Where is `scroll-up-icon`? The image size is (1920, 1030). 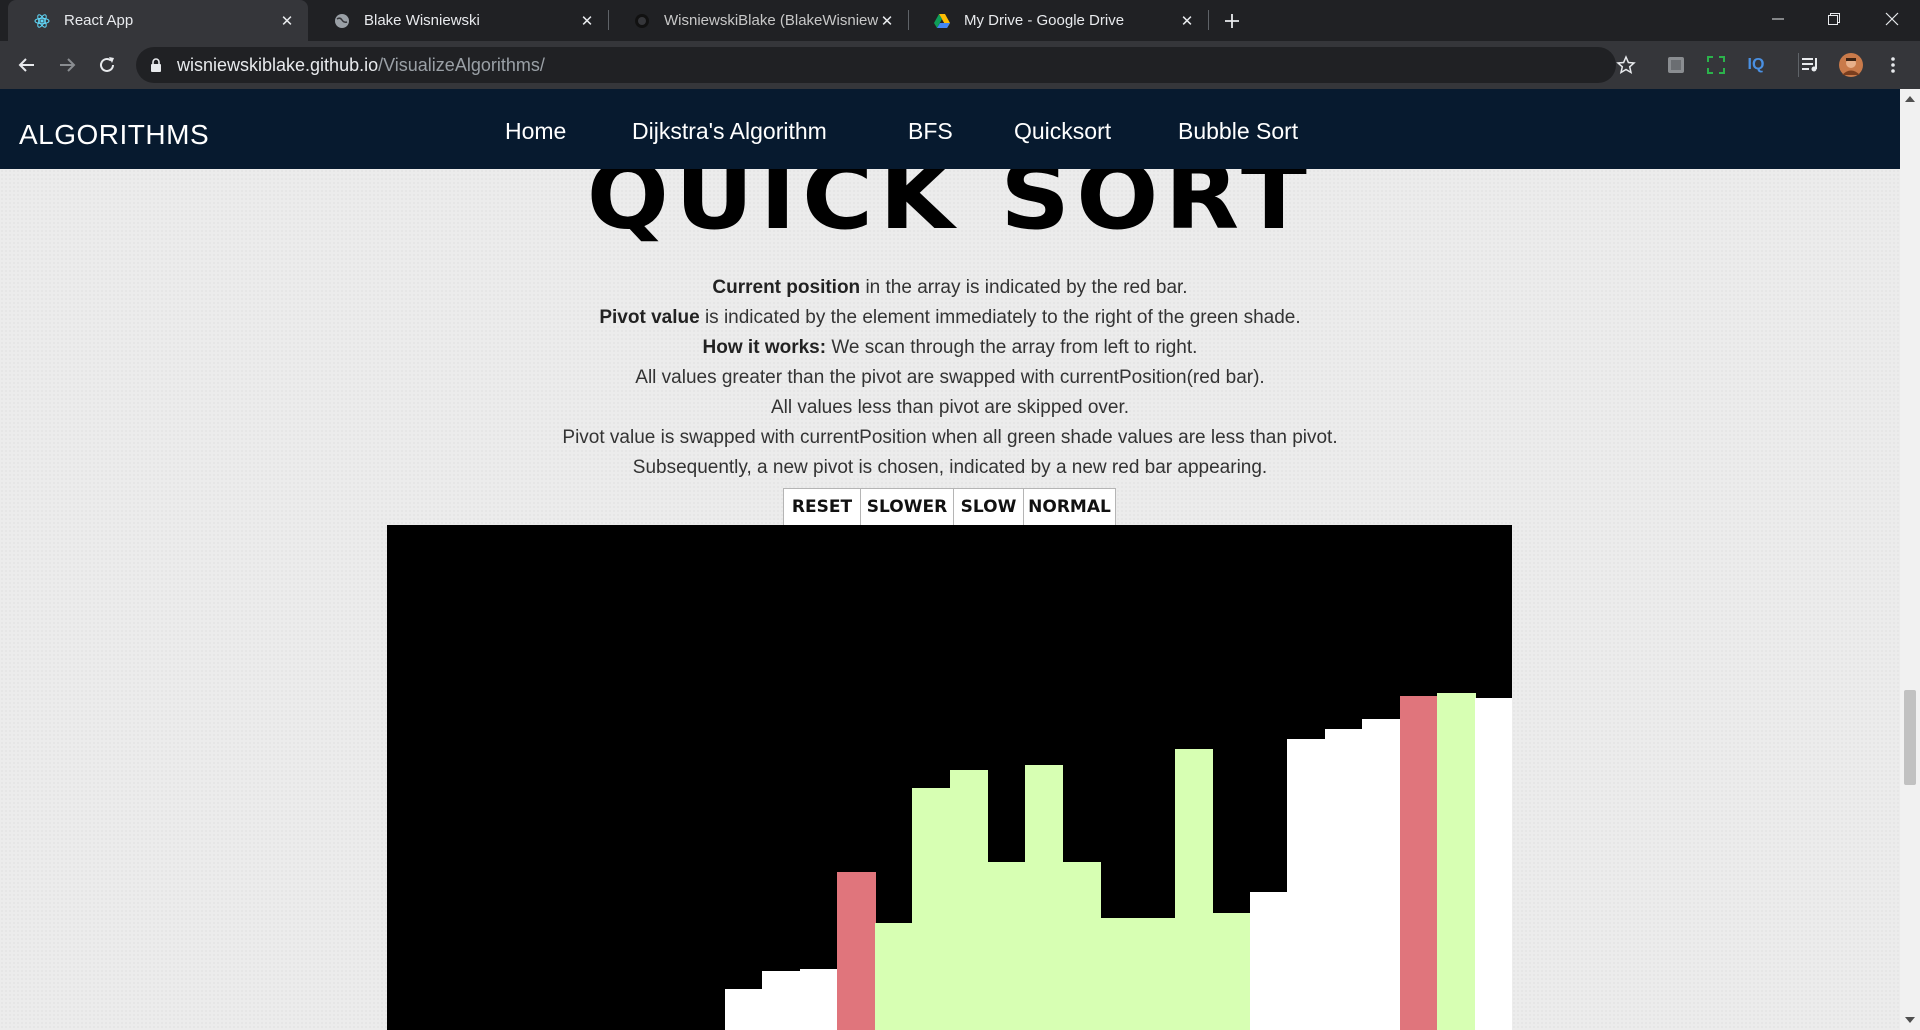 scroll-up-icon is located at coordinates (1910, 99).